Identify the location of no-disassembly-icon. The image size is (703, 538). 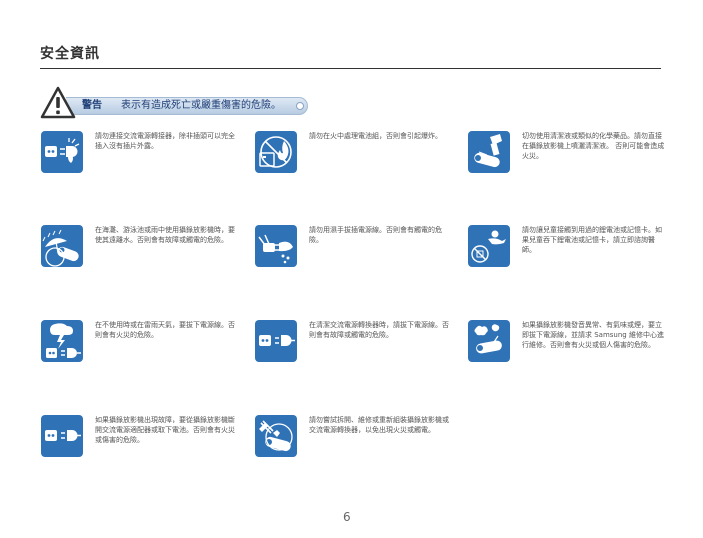
(276, 436).